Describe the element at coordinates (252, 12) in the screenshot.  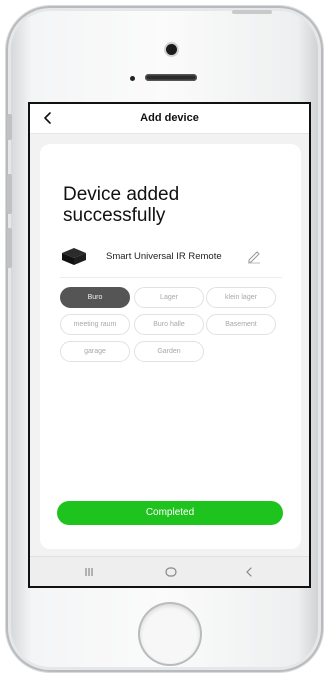
I see `power-button` at that location.